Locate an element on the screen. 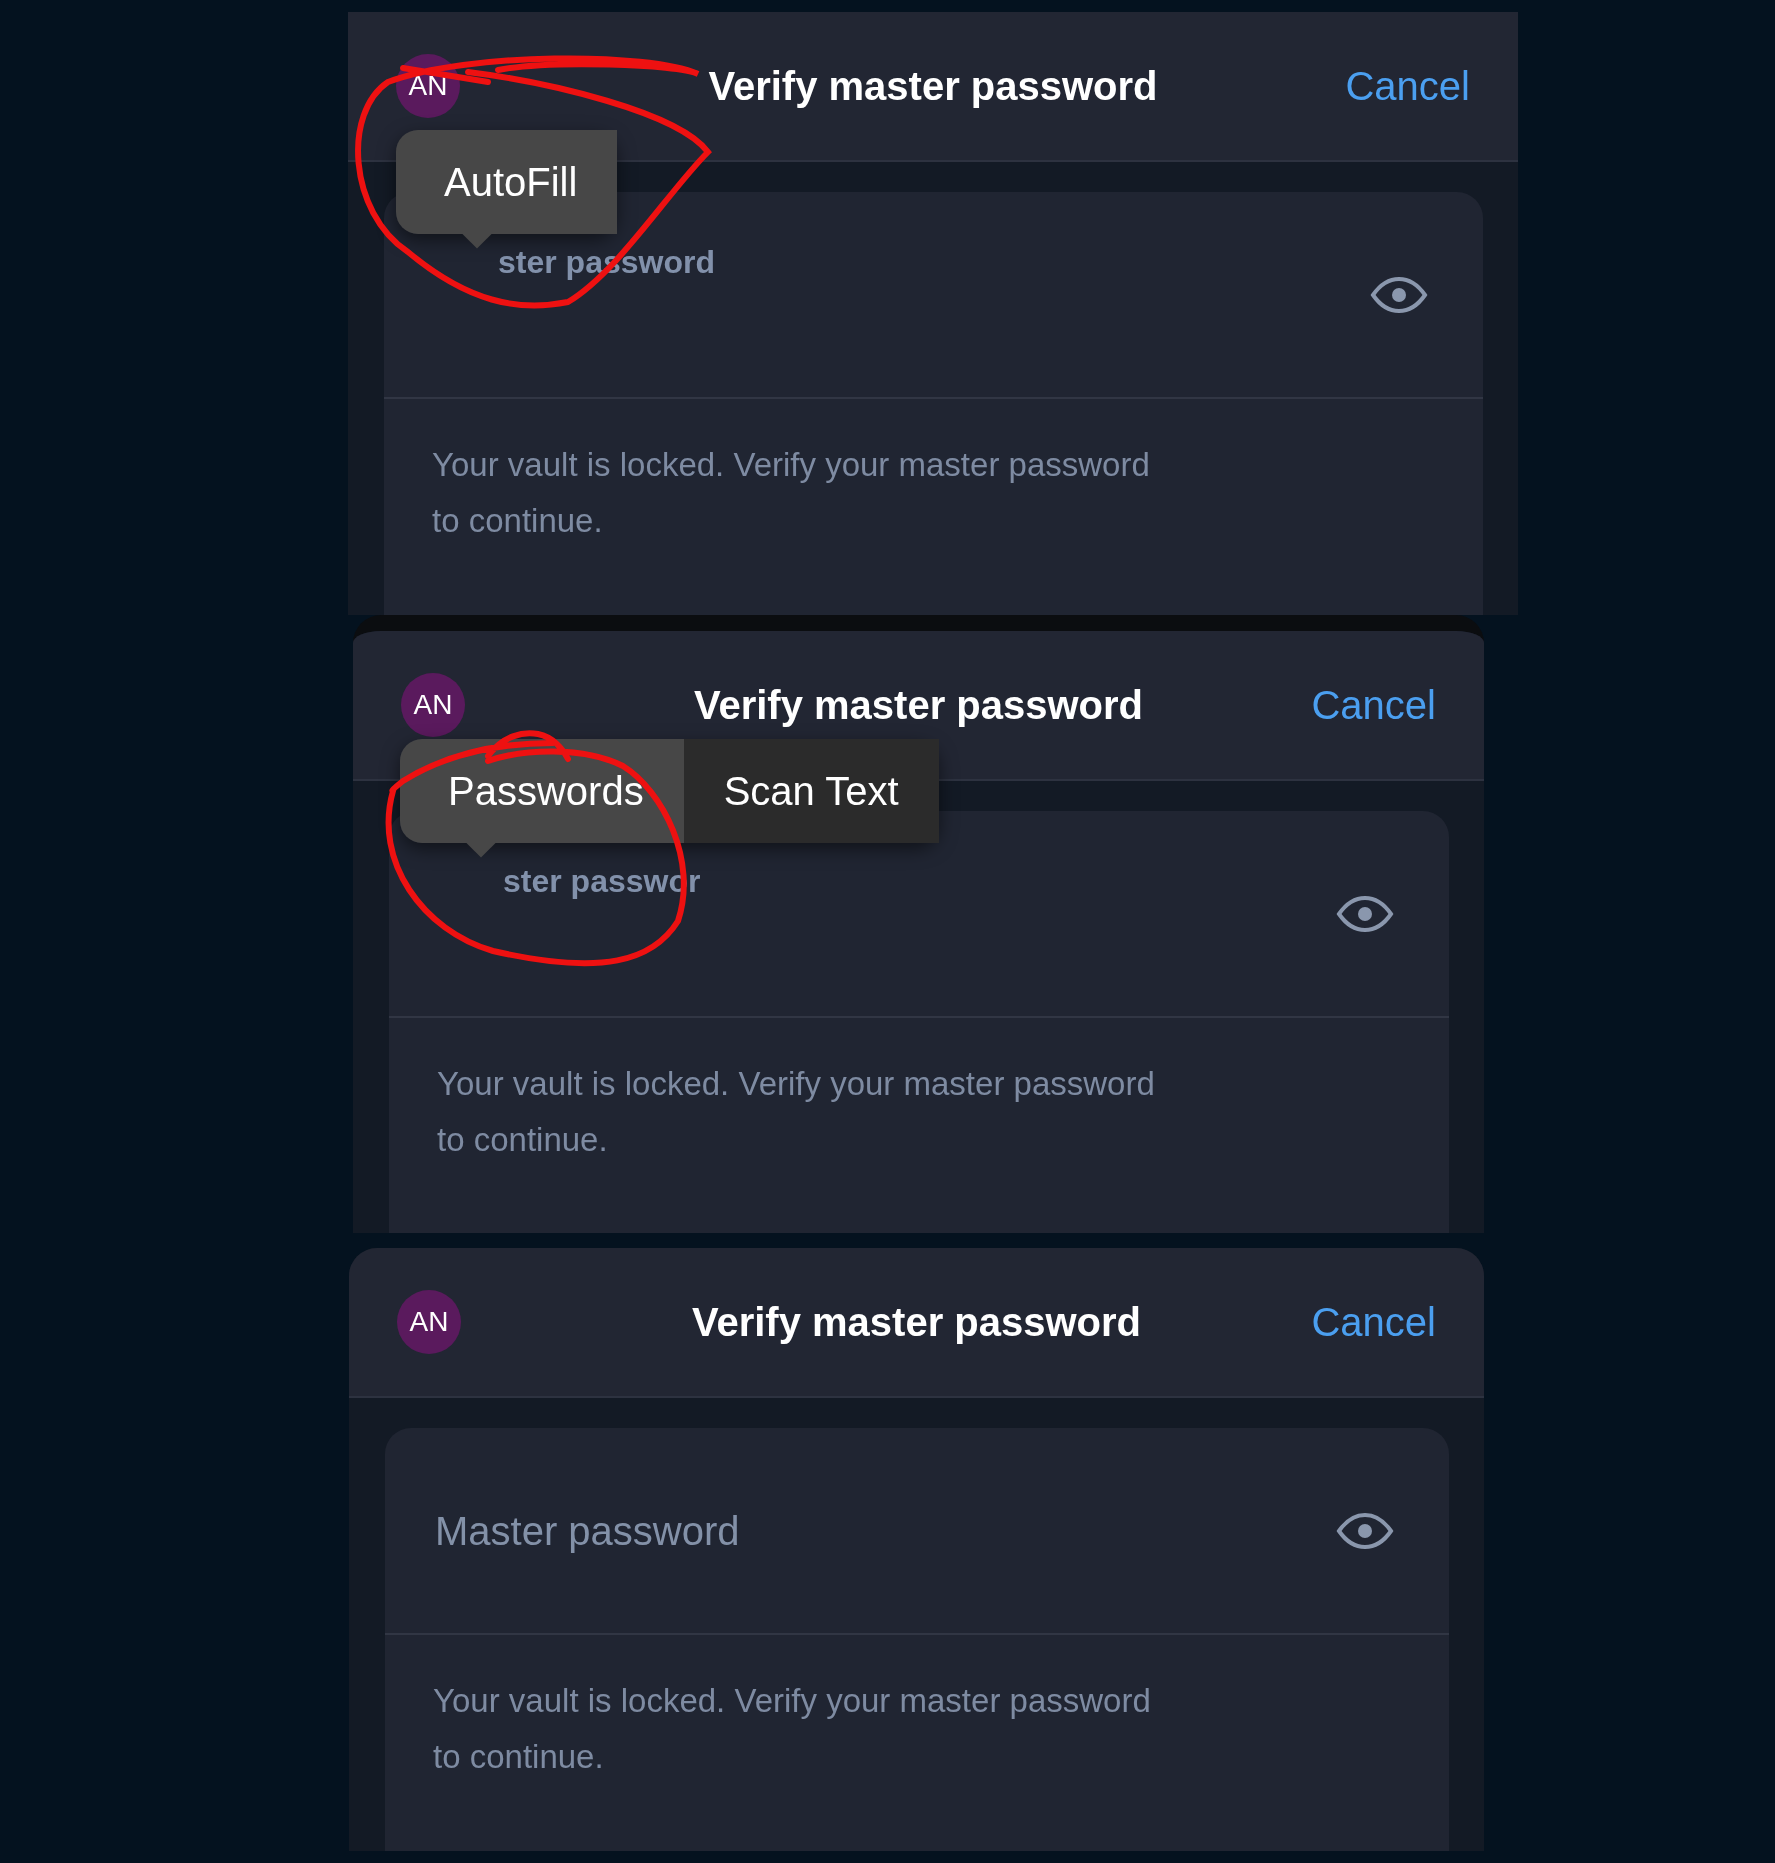  menu-item: AutoFill is located at coordinates (507, 182).